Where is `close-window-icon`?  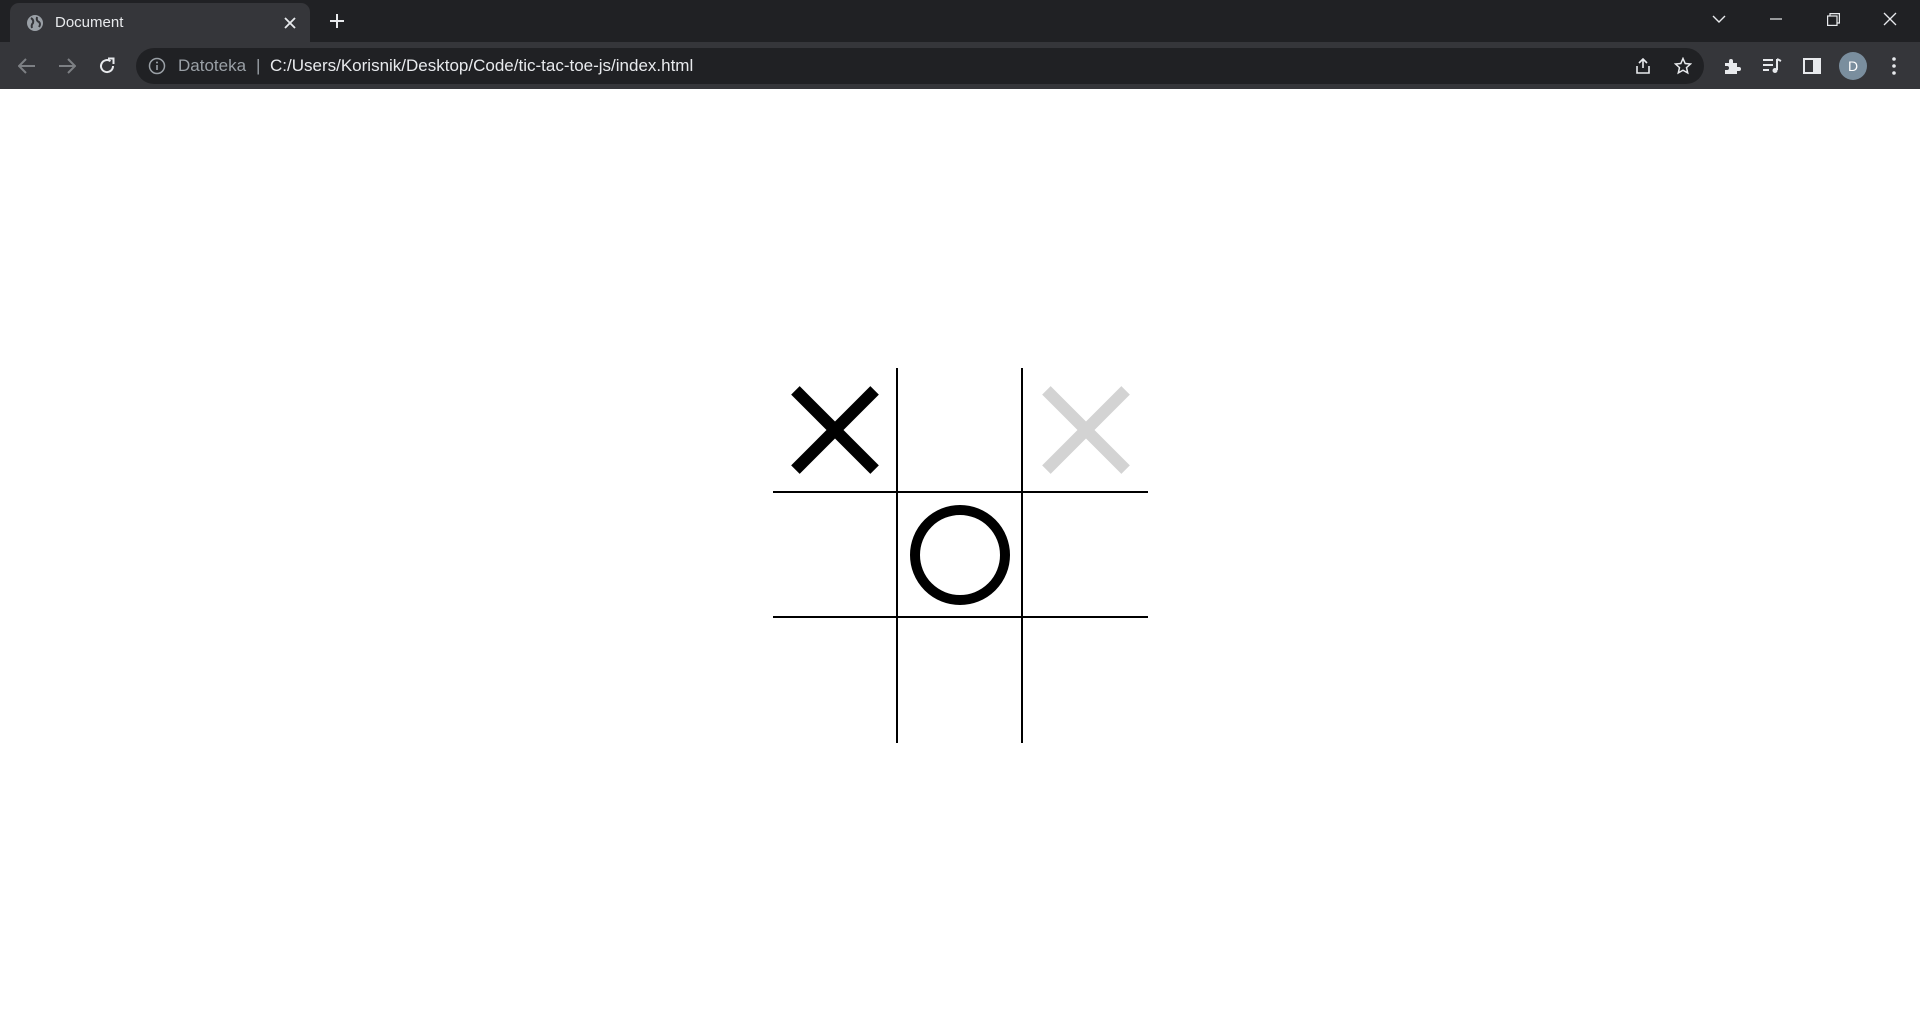 close-window-icon is located at coordinates (1890, 19).